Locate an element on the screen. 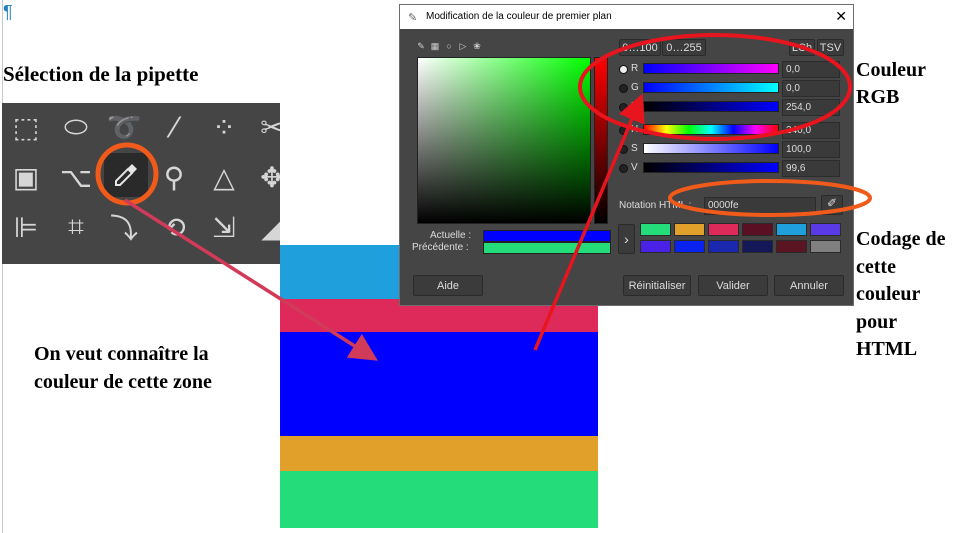 The width and height of the screenshot is (972, 533). crop-icon: ⌗ is located at coordinates (76, 227).